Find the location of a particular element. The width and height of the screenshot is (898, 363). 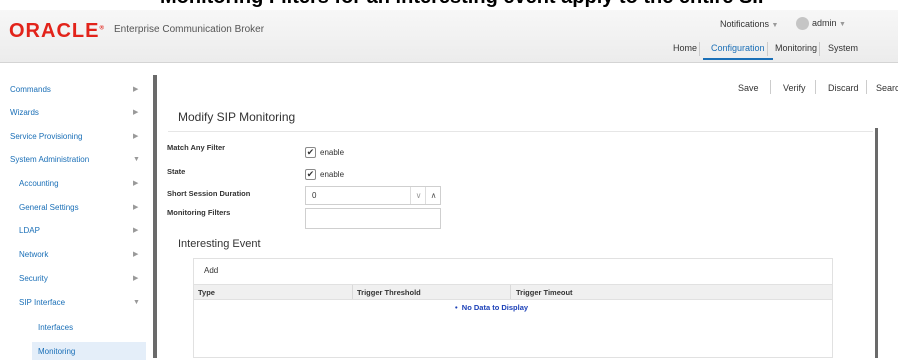

user-menu: admin ▼ is located at coordinates (821, 23).